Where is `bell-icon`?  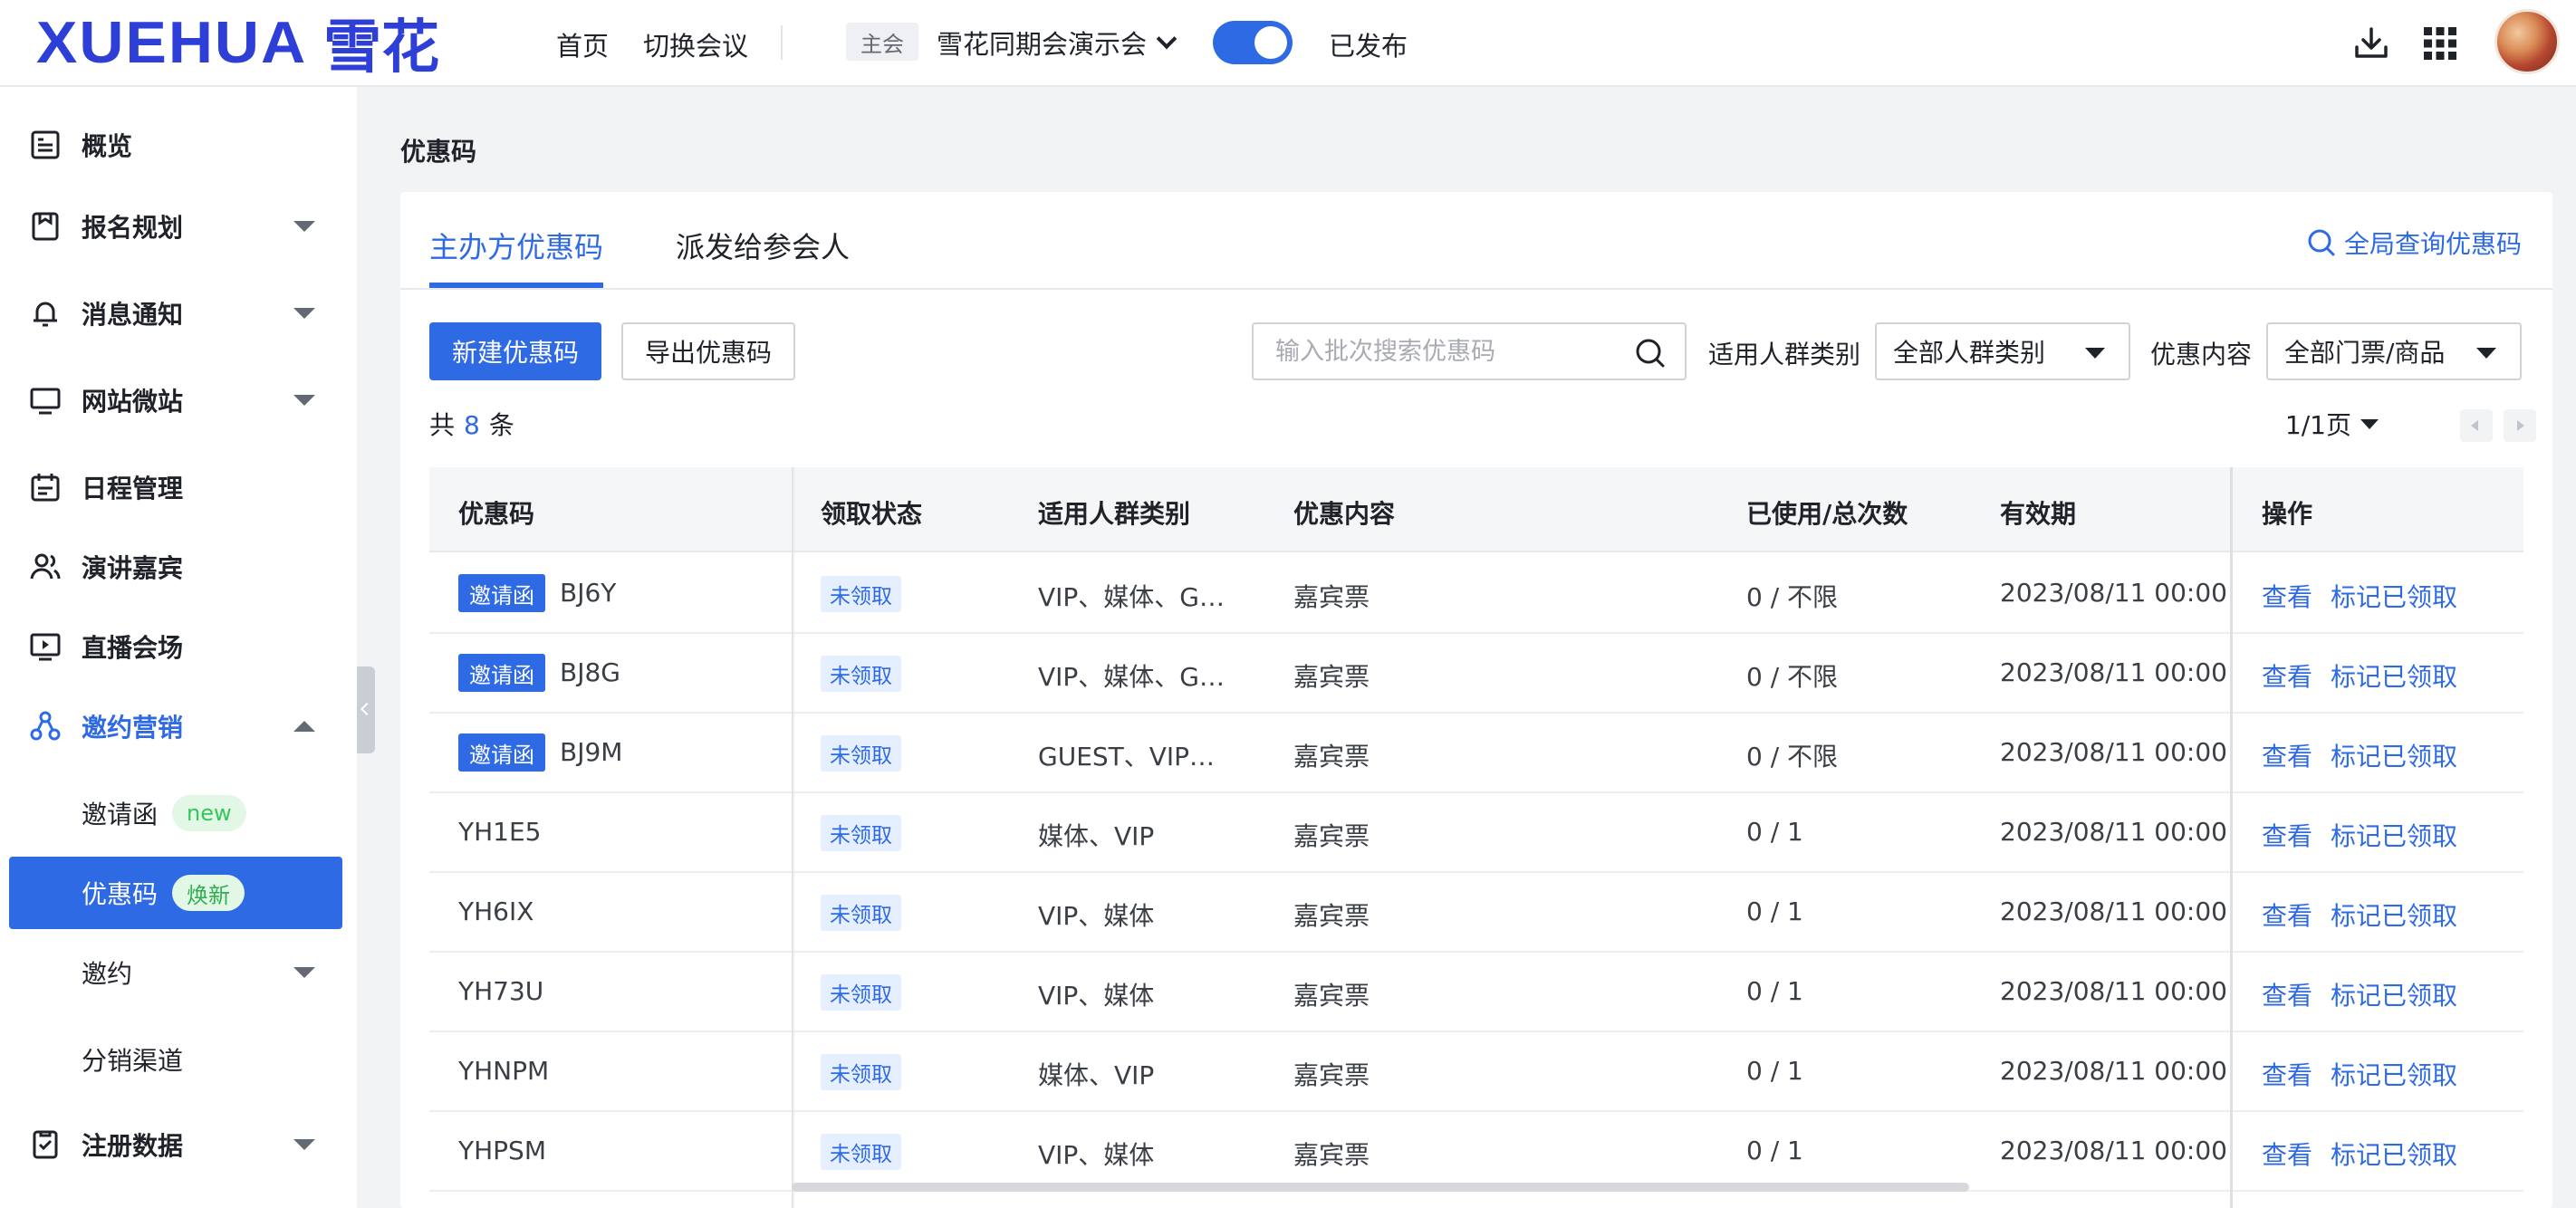 bell-icon is located at coordinates (45, 314).